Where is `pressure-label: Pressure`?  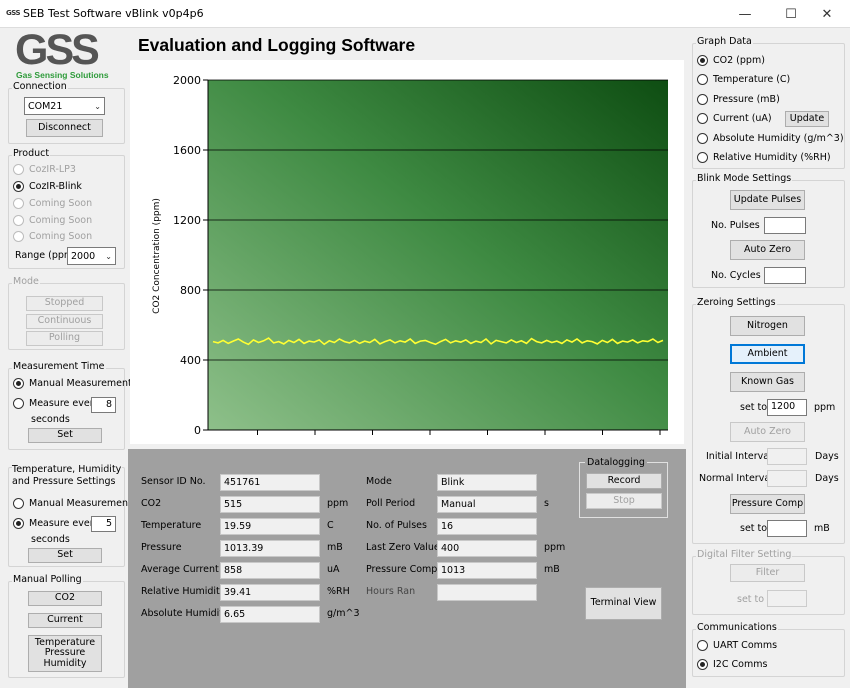
pressure-label: Pressure is located at coordinates (161, 547).